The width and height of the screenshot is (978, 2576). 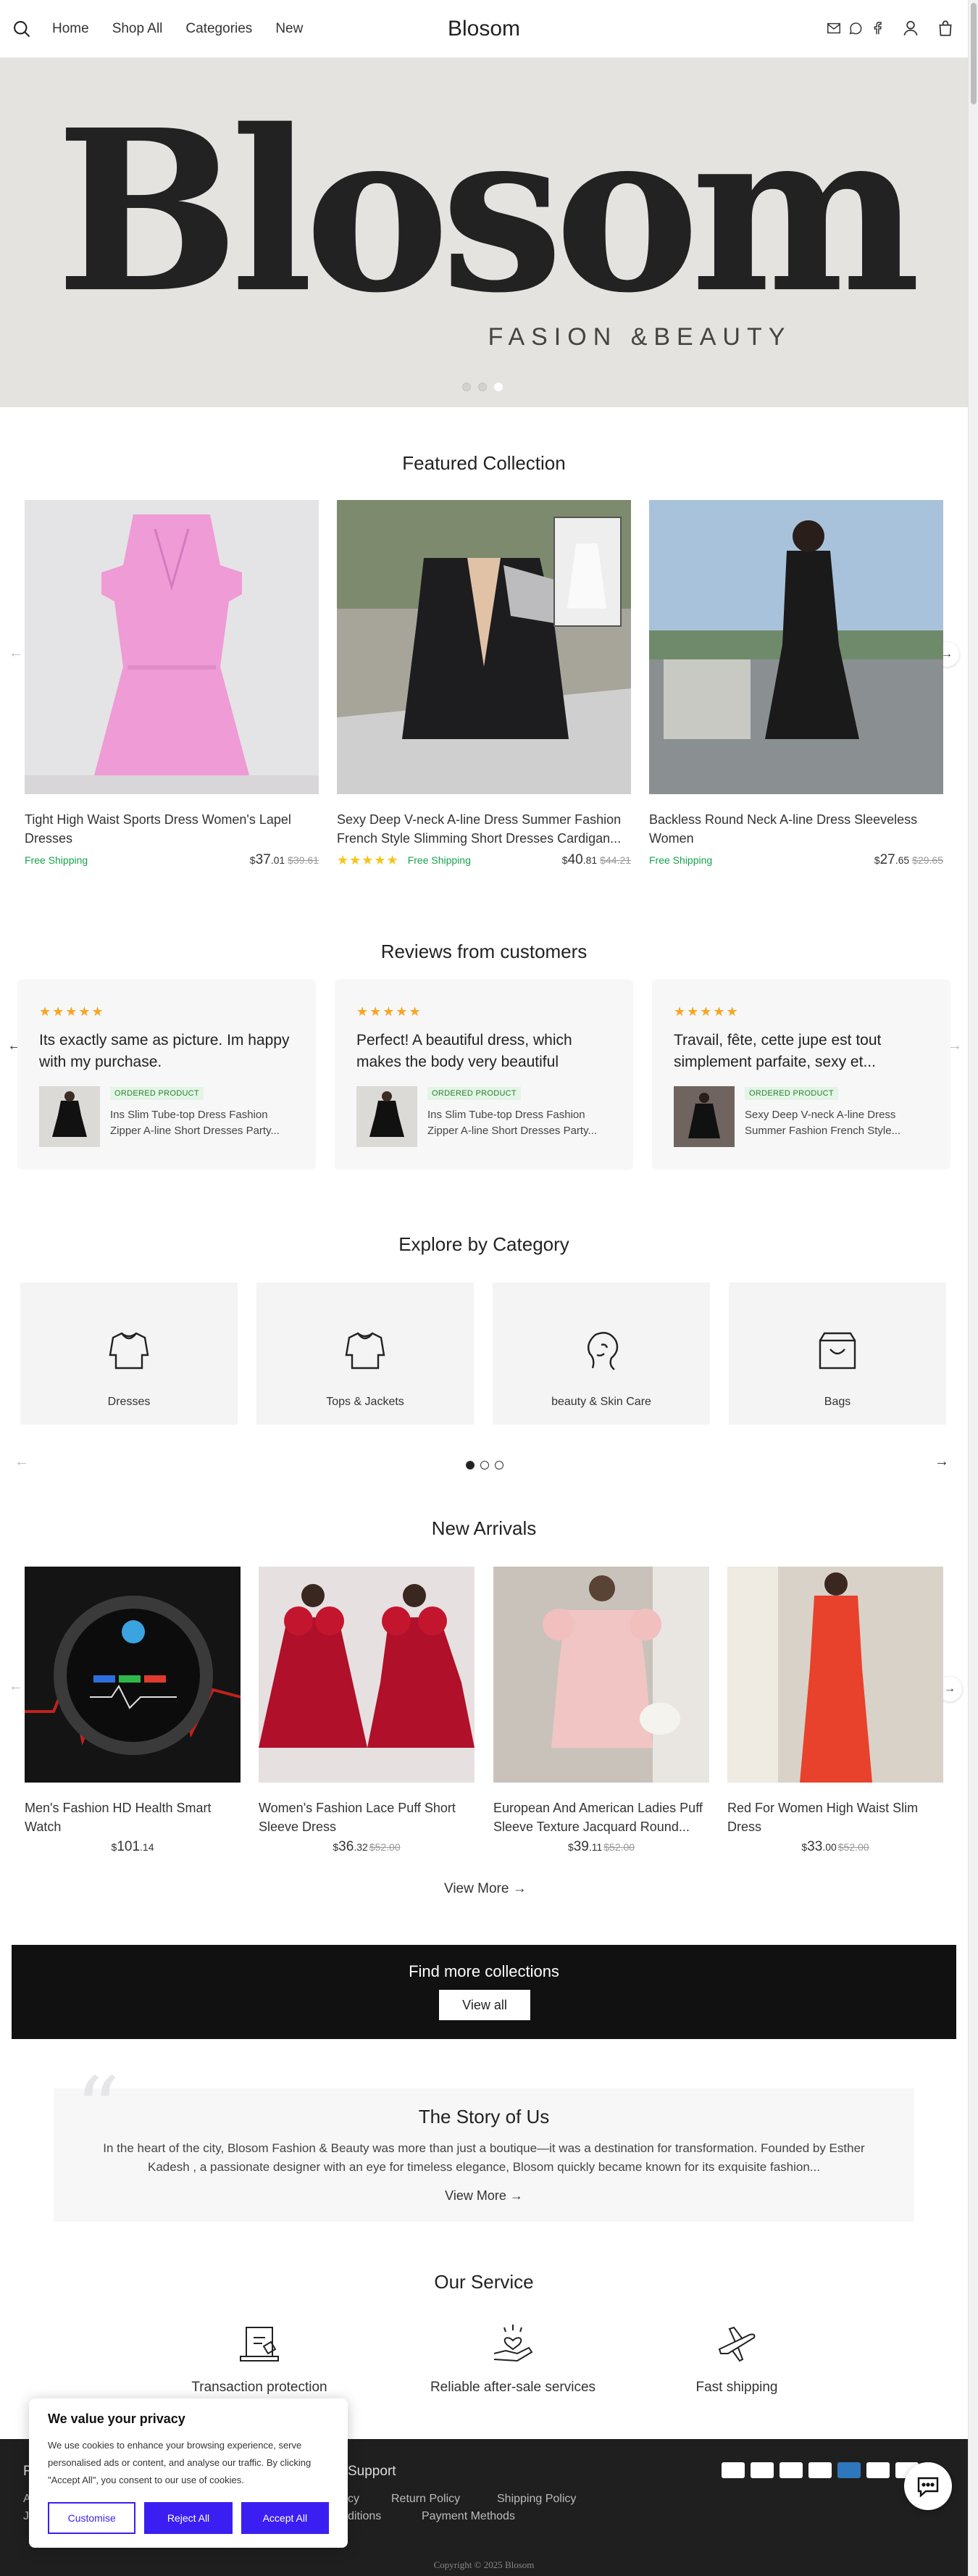 What do you see at coordinates (367, 1846) in the screenshot?
I see `product-price: $36.32 $52.00` at bounding box center [367, 1846].